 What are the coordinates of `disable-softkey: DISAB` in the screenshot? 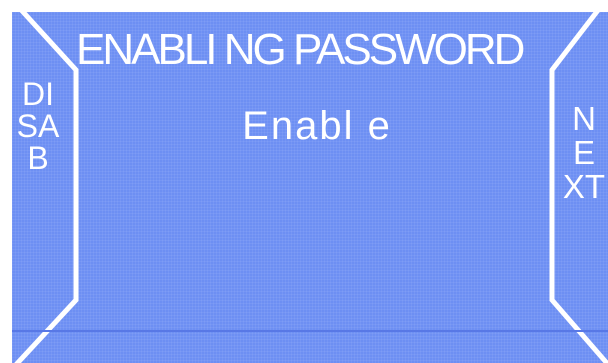 It's located at (38, 126).